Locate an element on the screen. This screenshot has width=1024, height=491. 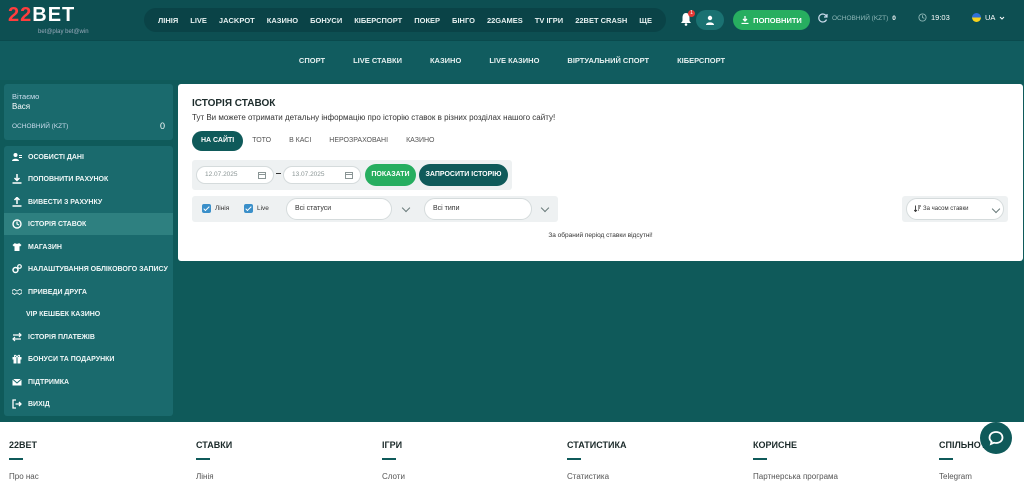
language-selector: UA is located at coordinates (988, 17).